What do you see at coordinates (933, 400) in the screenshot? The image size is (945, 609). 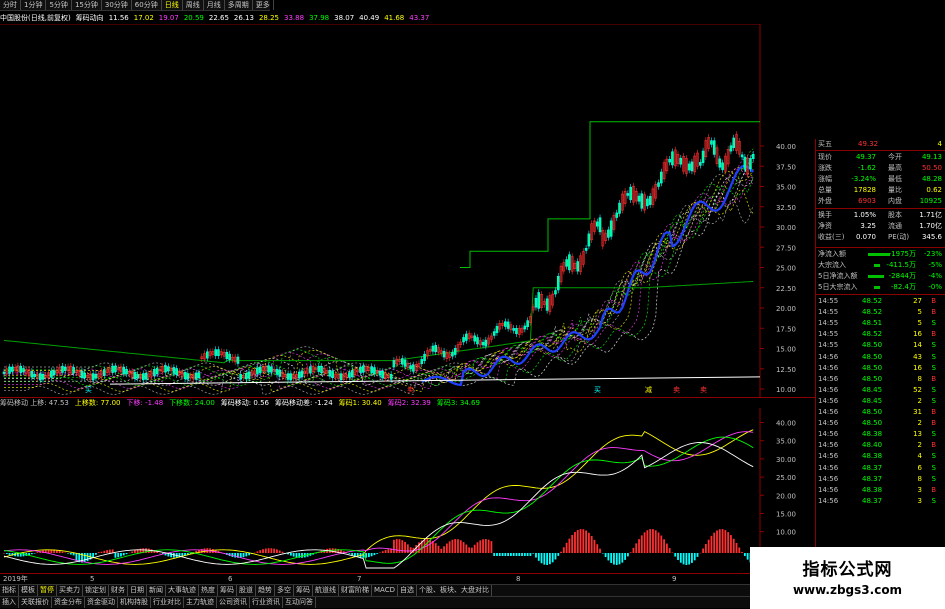 I see `trade-direction: S` at bounding box center [933, 400].